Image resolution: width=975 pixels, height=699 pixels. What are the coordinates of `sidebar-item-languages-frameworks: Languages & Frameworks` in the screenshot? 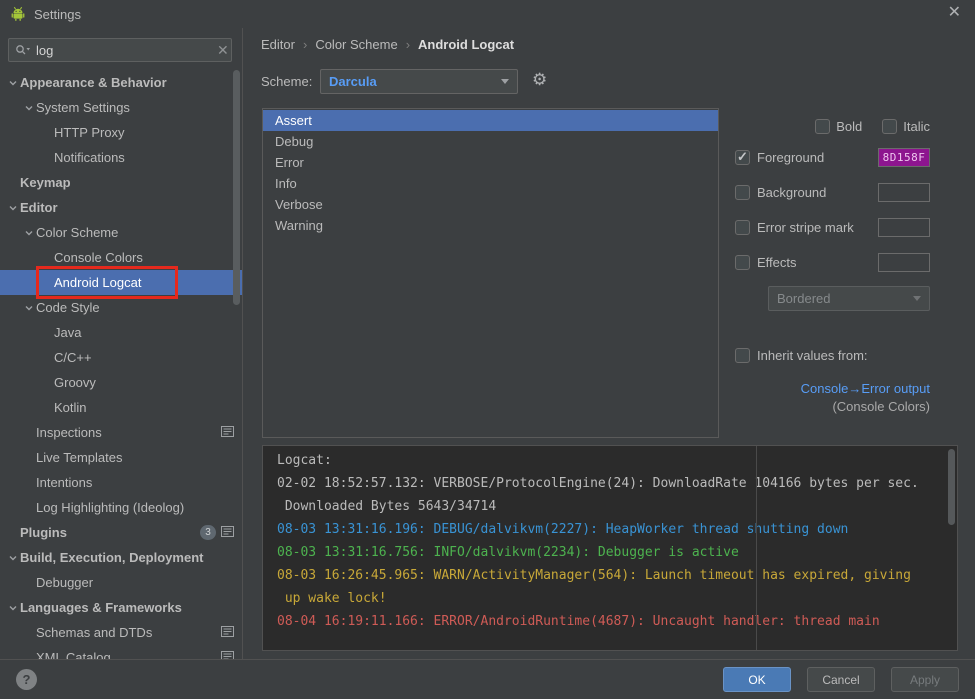 It's located at (121, 607).